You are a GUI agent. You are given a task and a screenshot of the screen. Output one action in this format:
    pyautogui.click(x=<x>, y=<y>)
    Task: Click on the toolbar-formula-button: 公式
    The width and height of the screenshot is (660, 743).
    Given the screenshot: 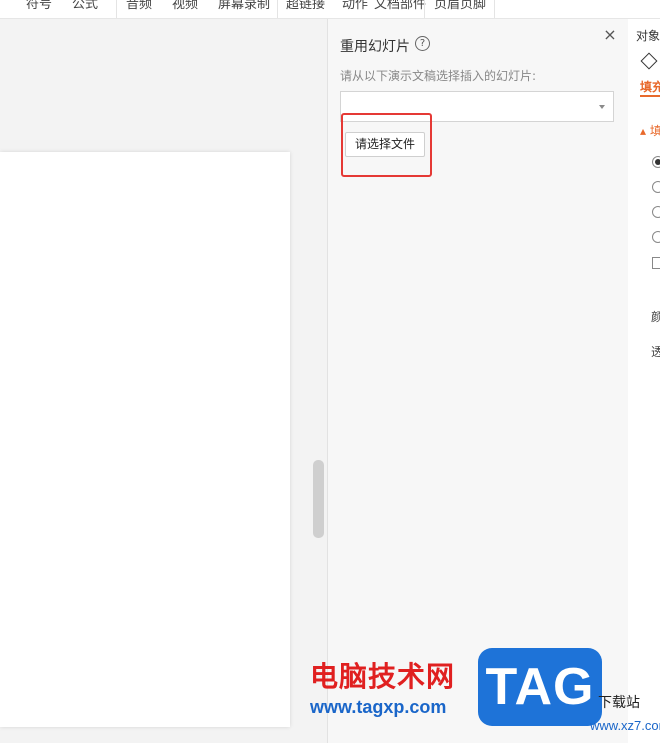 What is the action you would take?
    pyautogui.click(x=85, y=6)
    